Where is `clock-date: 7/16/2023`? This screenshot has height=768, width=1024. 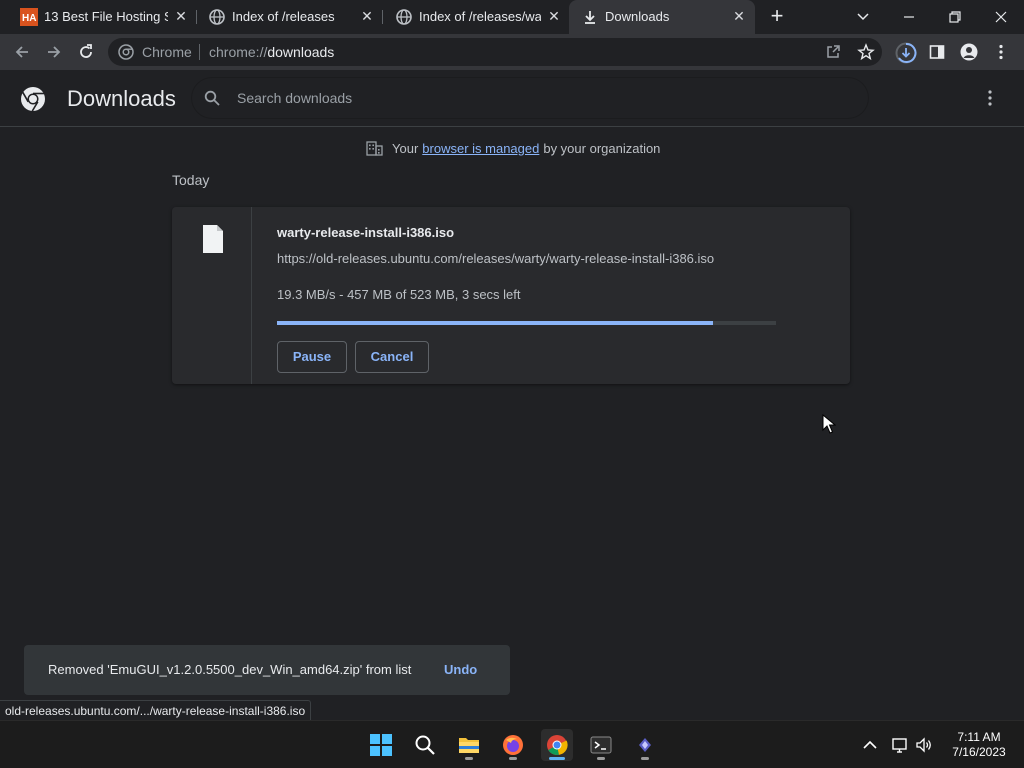
clock-date: 7/16/2023 is located at coordinates (979, 752).